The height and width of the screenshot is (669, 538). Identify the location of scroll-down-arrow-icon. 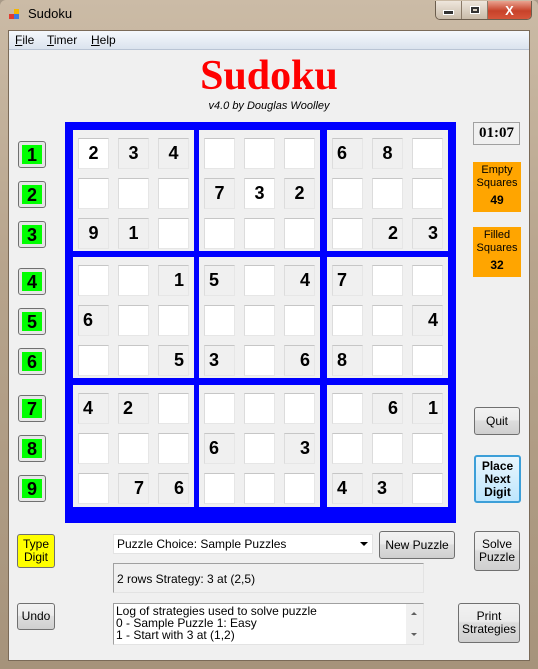
(414, 634).